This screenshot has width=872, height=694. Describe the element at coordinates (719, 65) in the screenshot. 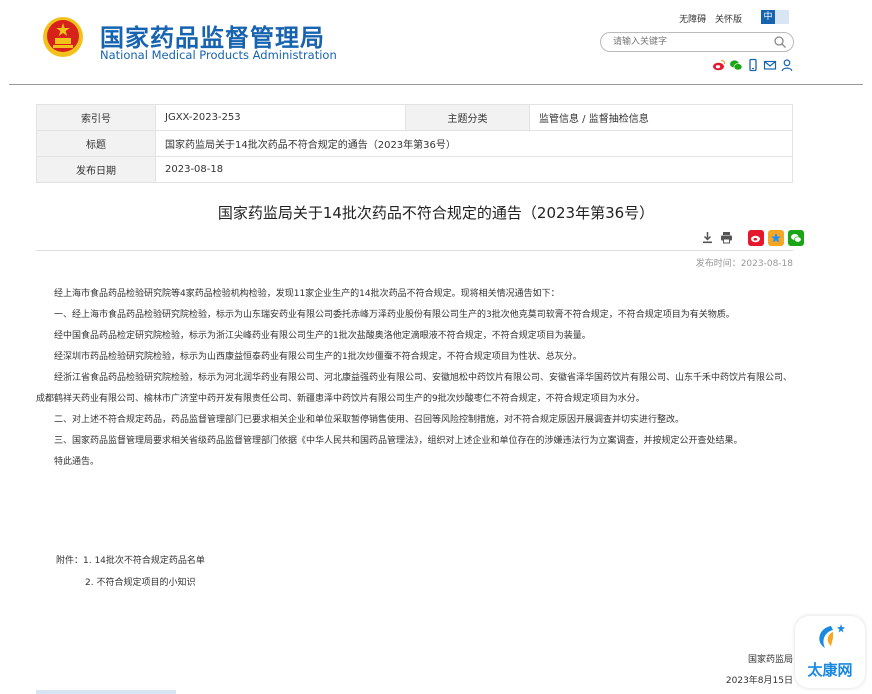

I see `weibo-icon` at that location.